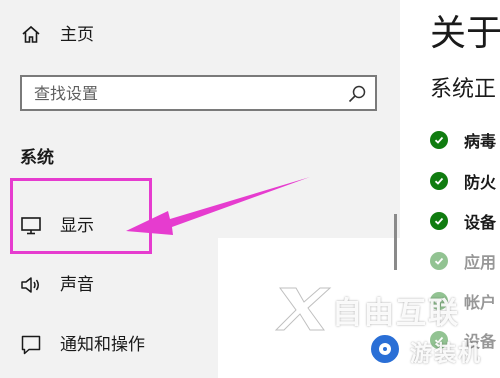  What do you see at coordinates (480, 182) in the screenshot?
I see `status-label: 防火` at bounding box center [480, 182].